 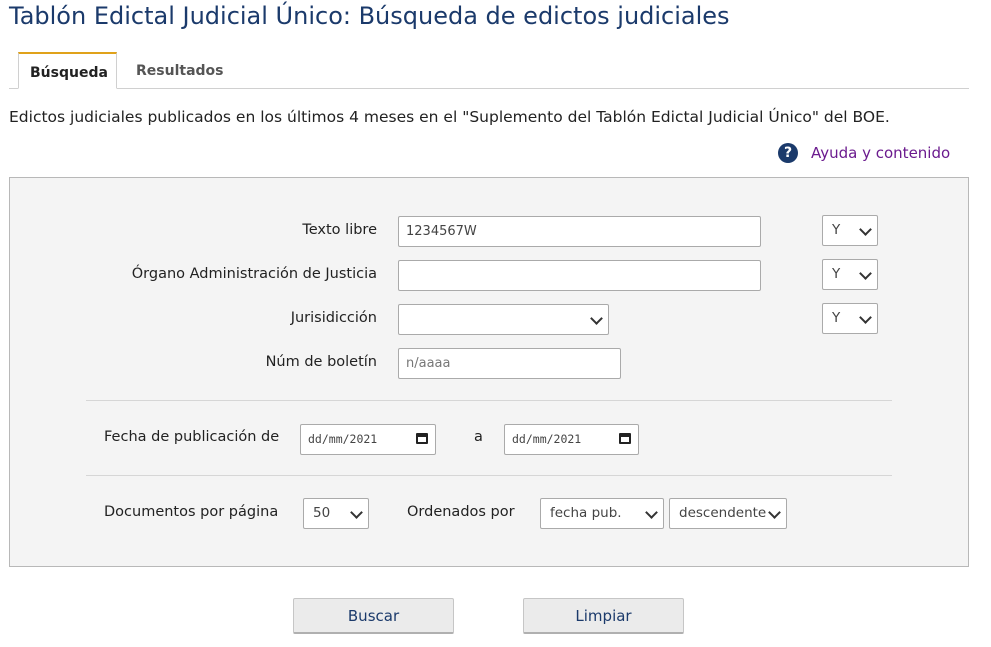 I want to click on texto-libre-input: 1234567W, so click(x=579, y=231).